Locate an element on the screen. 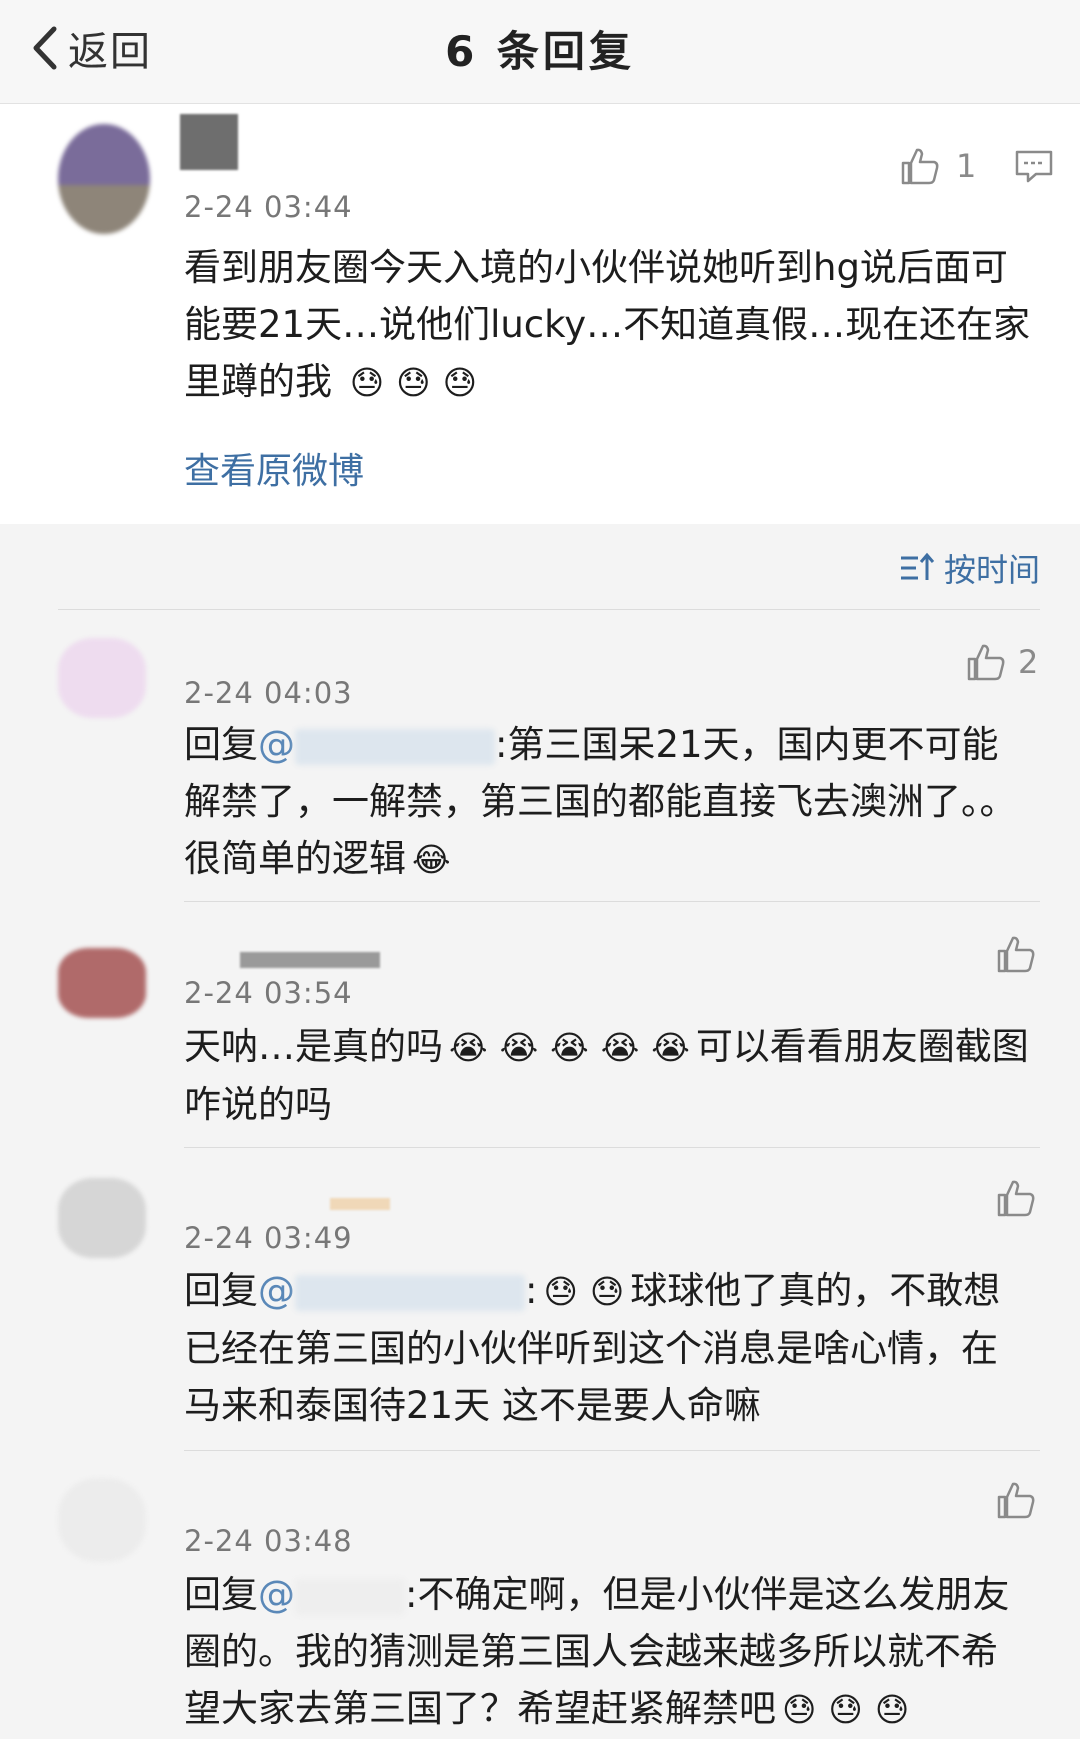  sort-toggle: 按时间 is located at coordinates (969, 568).